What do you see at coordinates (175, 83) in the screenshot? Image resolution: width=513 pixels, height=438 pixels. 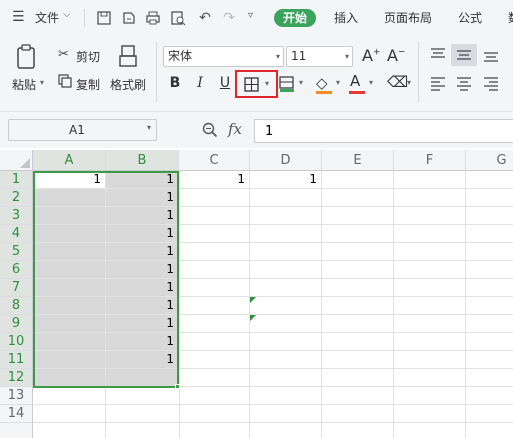 I see `bold-icon: B` at bounding box center [175, 83].